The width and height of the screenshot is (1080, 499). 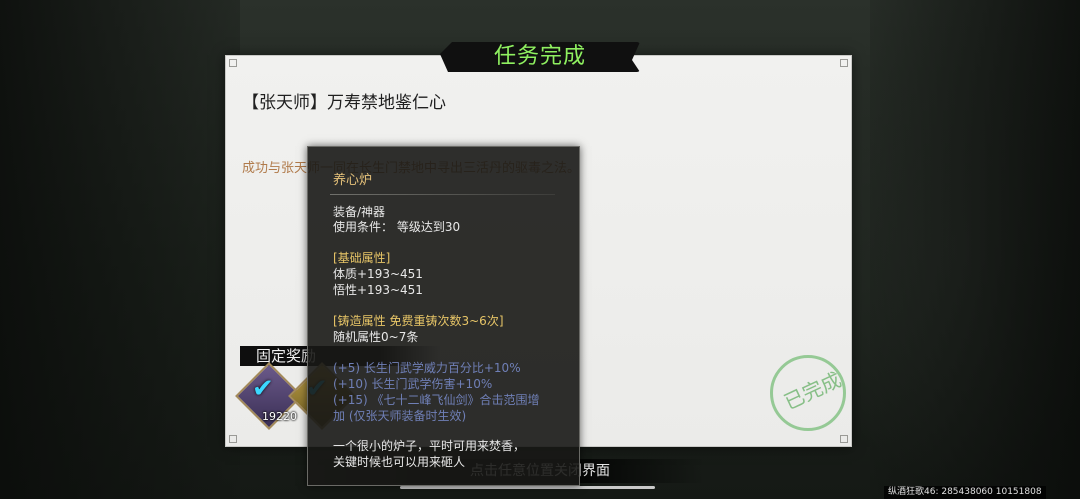 What do you see at coordinates (442, 194) in the screenshot?
I see `tooltip-divider` at bounding box center [442, 194].